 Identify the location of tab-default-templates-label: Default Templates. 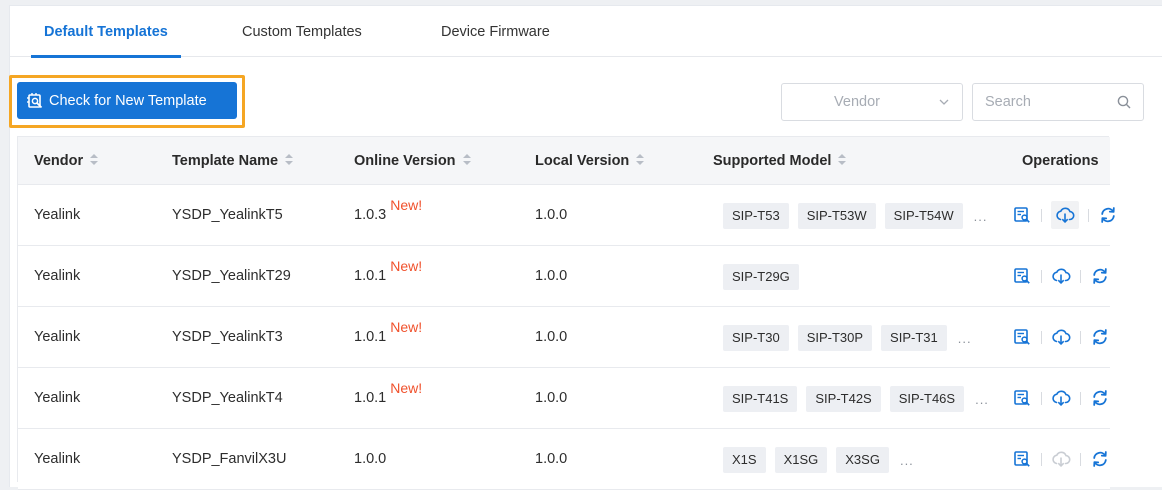
(106, 32).